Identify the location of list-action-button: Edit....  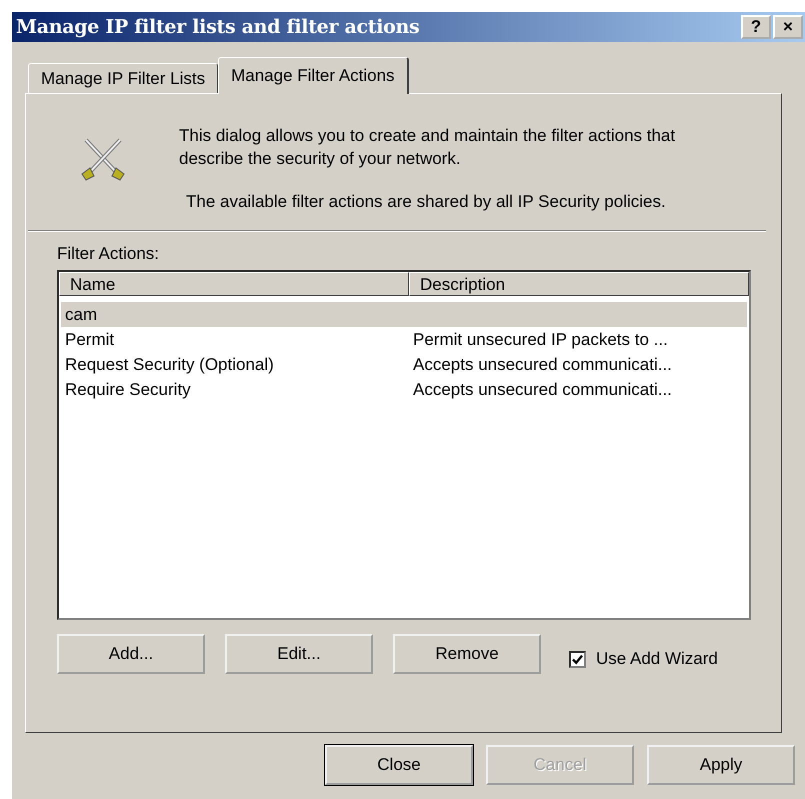
(299, 654).